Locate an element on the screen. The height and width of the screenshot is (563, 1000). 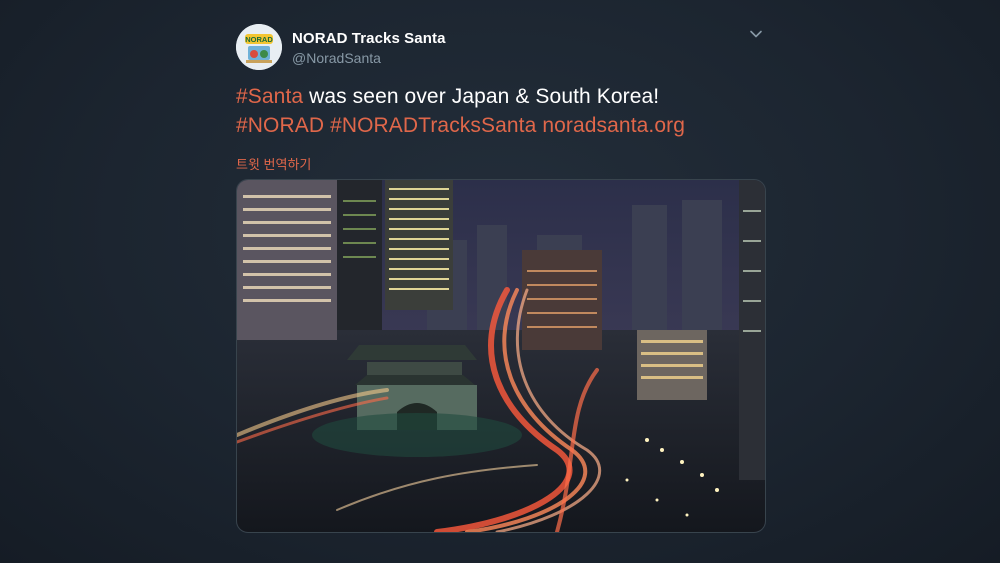
hashtag-santa: #Santa is located at coordinates (269, 96).